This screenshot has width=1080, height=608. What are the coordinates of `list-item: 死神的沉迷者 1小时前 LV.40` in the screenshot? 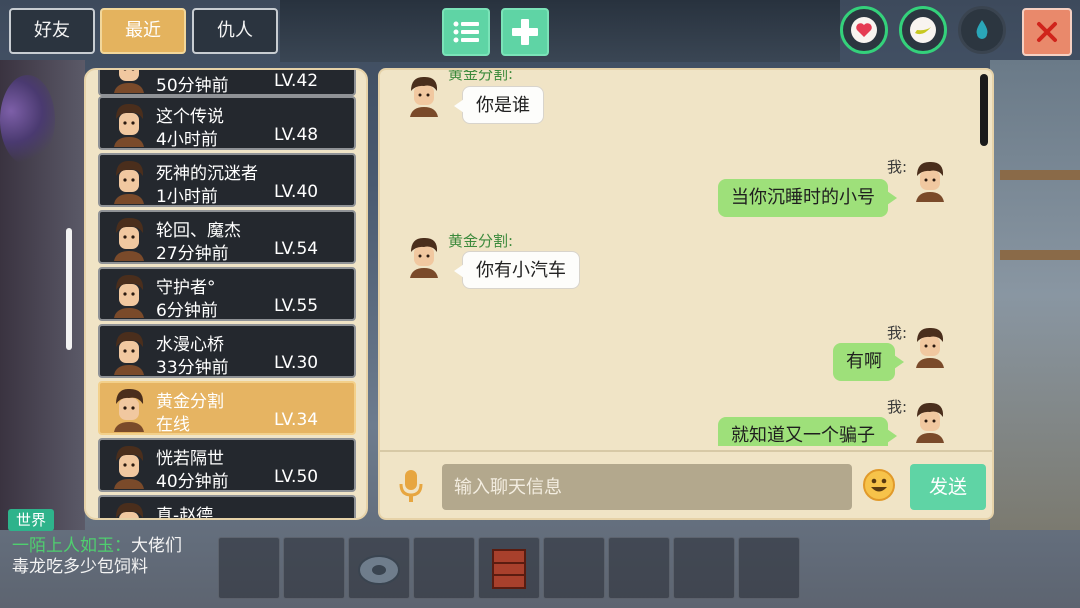 It's located at (227, 180).